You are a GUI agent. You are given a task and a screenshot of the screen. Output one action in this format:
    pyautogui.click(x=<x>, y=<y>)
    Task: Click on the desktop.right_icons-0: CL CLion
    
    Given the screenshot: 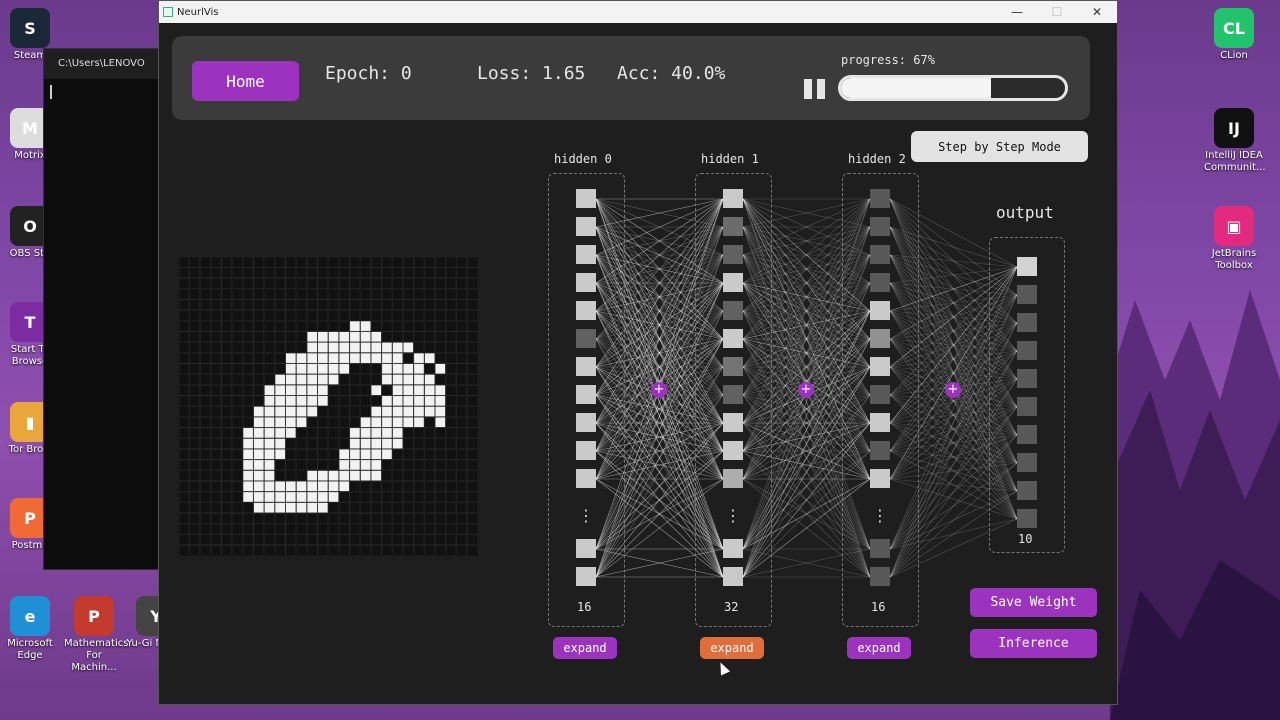 What is the action you would take?
    pyautogui.click(x=1234, y=35)
    